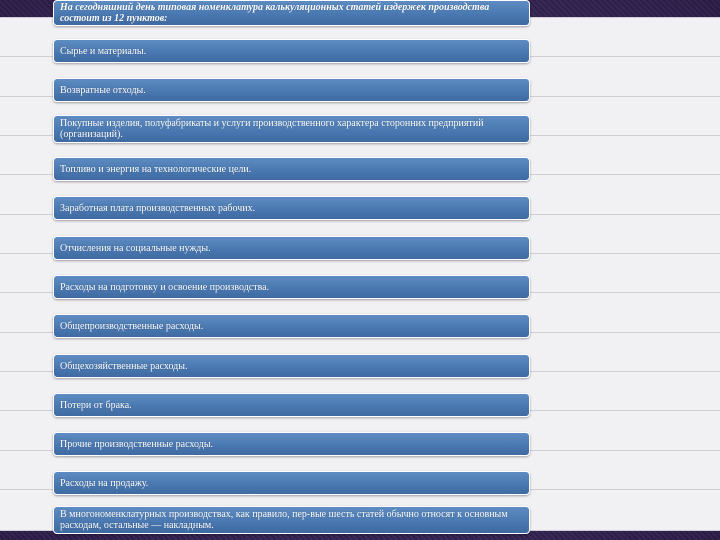 The height and width of the screenshot is (540, 720). Describe the element at coordinates (291, 326) in the screenshot. I see `list-item: Общепроизводственные расходы.` at that location.